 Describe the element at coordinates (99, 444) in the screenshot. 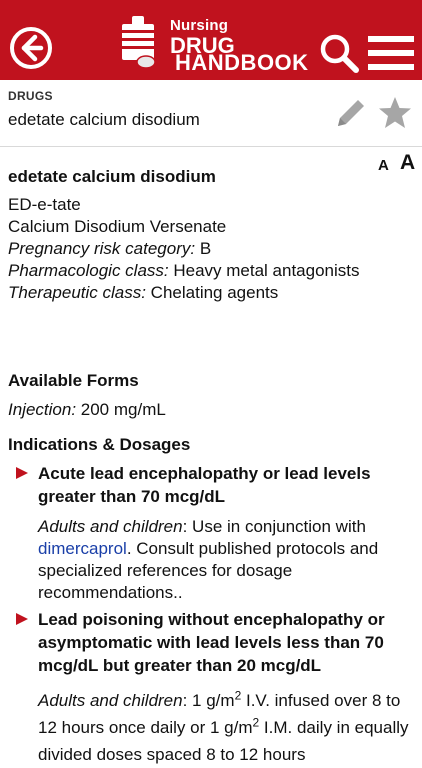

I see `indications-heading: Indications & Dosages` at that location.